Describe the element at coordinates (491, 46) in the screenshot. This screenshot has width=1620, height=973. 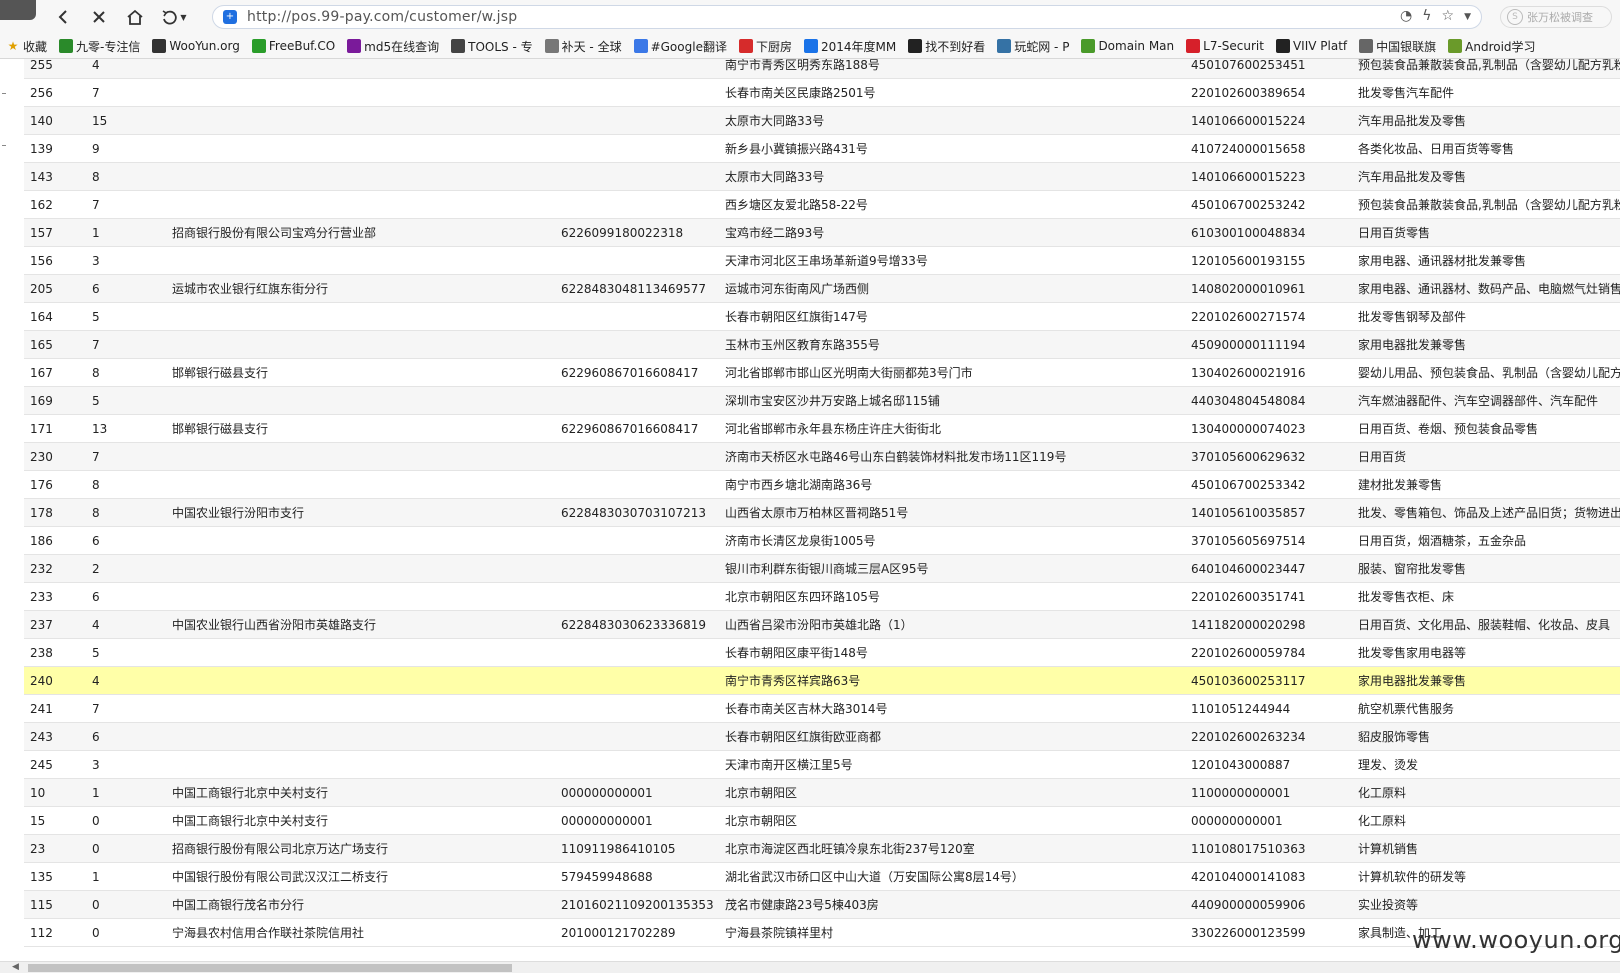
I see `bookmark-item: TOOLS - 专` at that location.